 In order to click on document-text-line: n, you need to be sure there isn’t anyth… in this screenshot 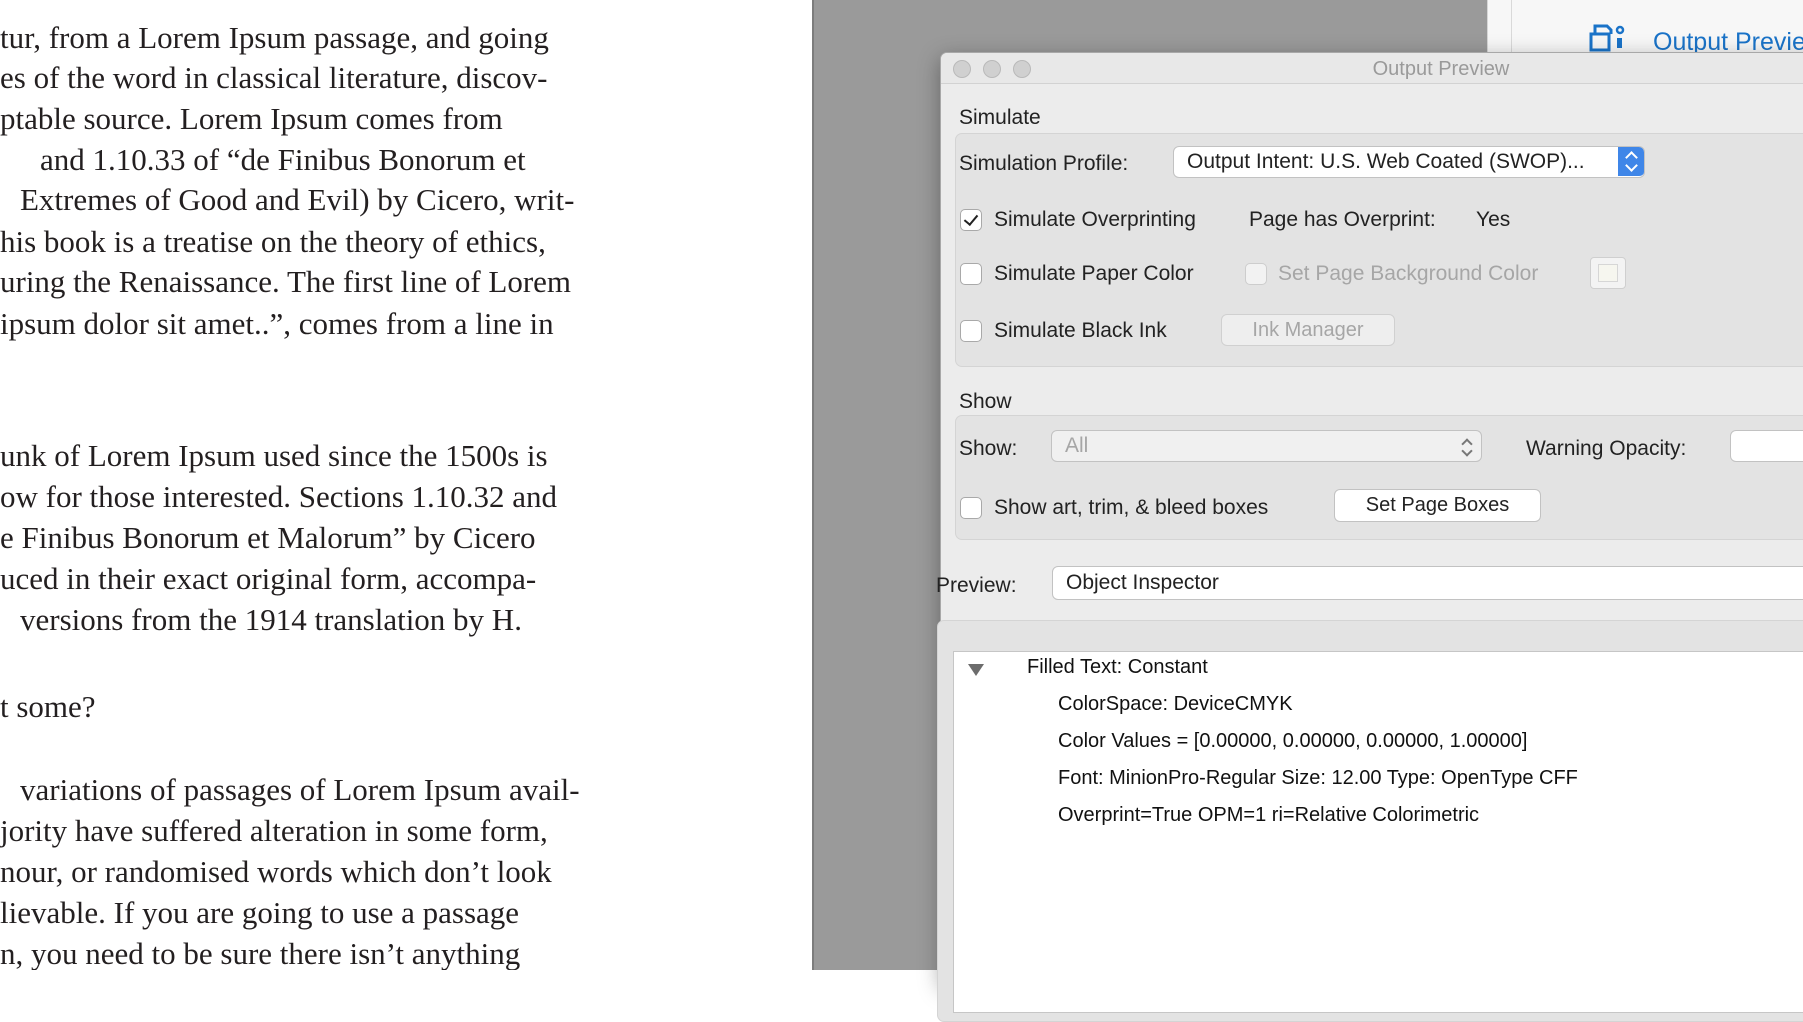, I will do `click(260, 953)`.